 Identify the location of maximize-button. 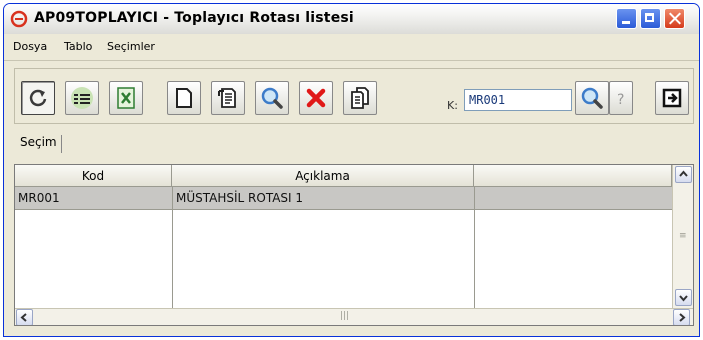
(650, 18).